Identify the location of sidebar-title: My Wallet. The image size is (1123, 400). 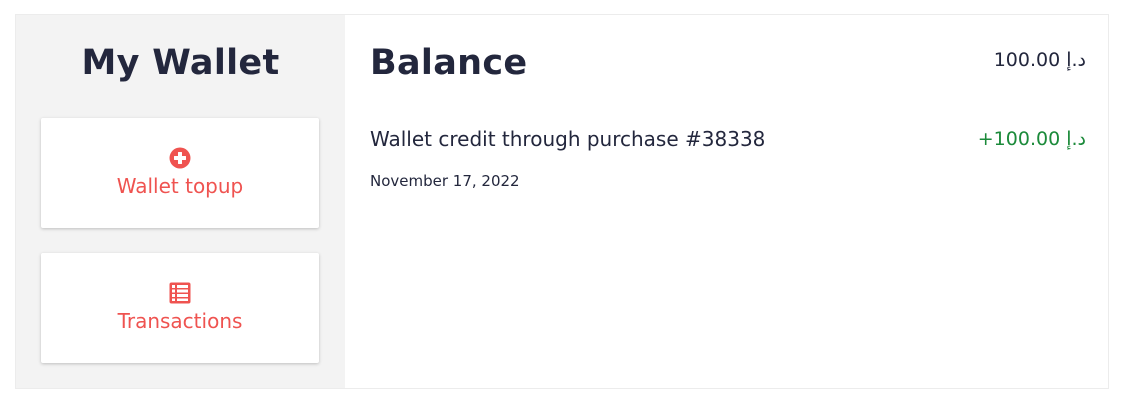
(180, 63).